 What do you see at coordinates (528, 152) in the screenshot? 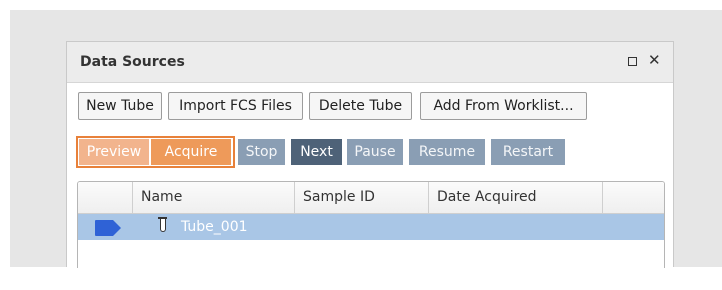
I see `restart-button: Restart` at bounding box center [528, 152].